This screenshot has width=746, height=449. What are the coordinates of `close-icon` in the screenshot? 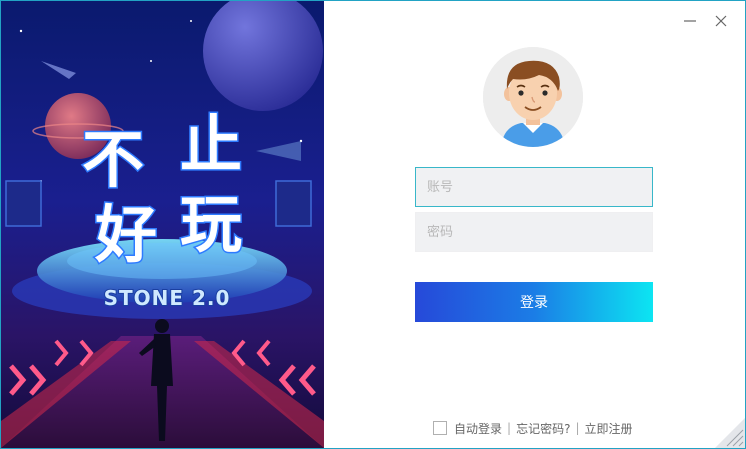 It's located at (721, 21).